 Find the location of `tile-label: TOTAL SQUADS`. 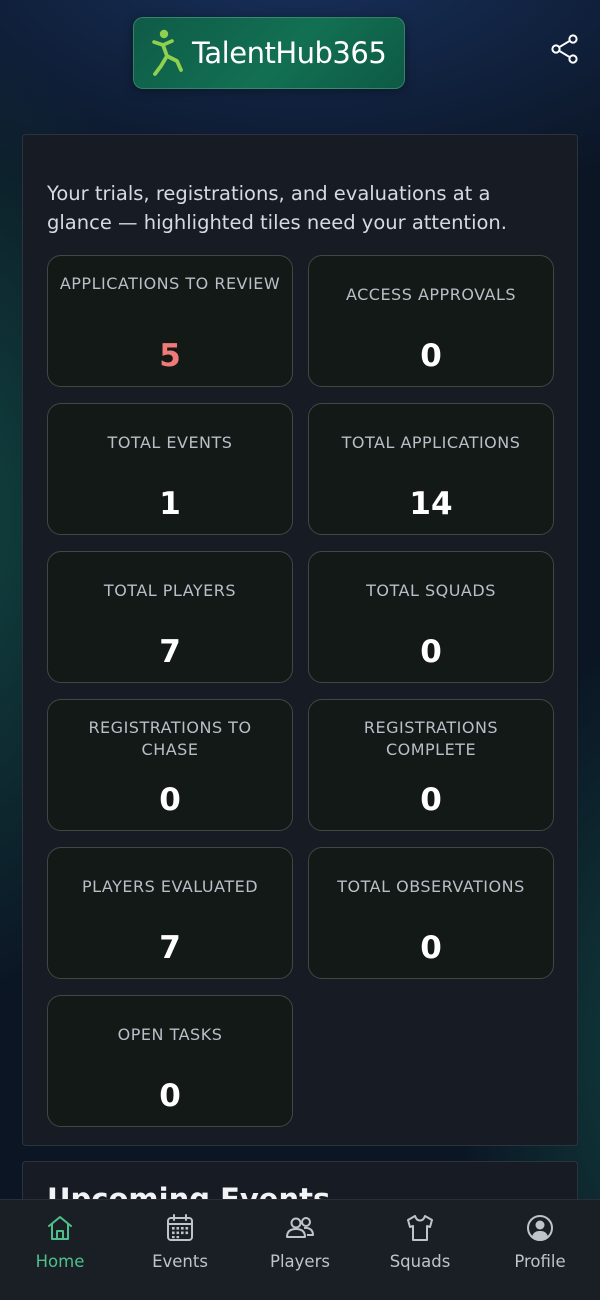

tile-label: TOTAL SQUADS is located at coordinates (431, 590).